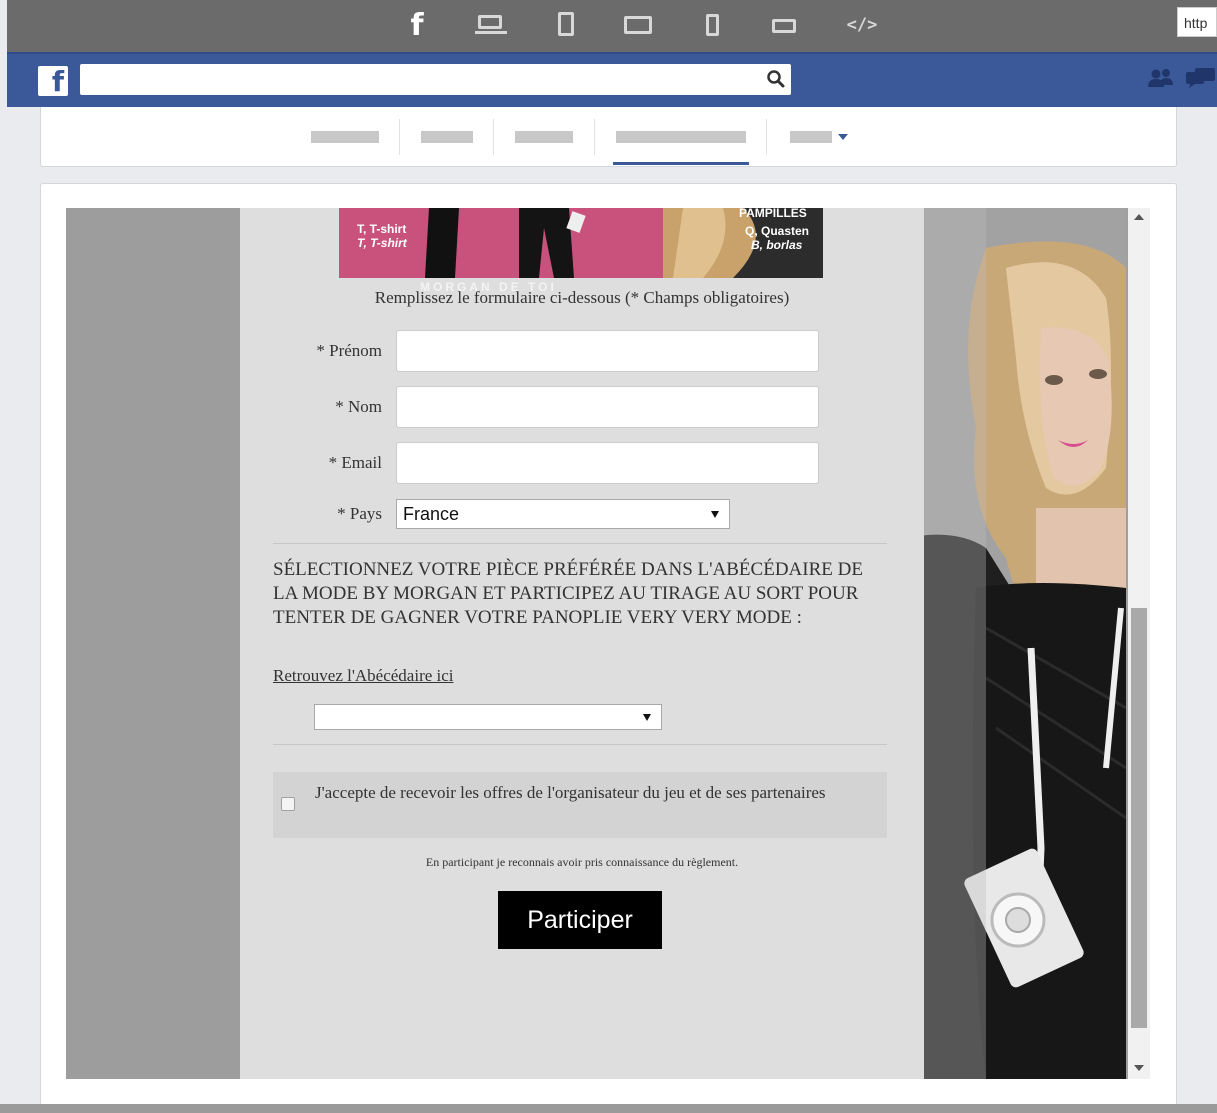  I want to click on messages-icon, so click(1201, 78).